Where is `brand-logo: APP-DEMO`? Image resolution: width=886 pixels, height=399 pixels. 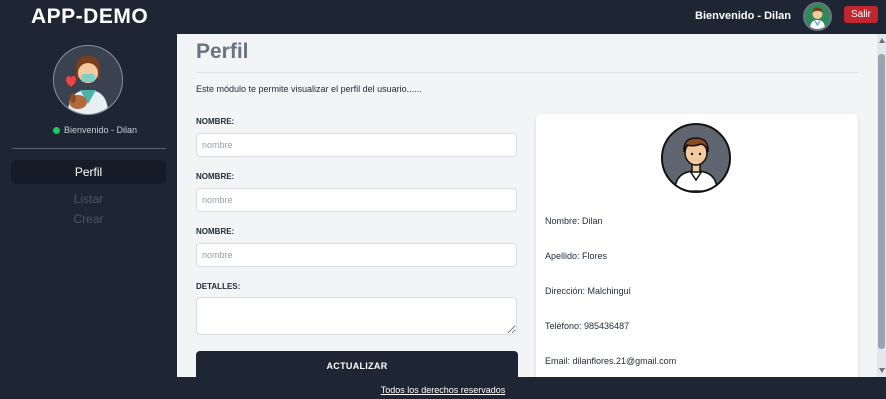
brand-logo: APP-DEMO is located at coordinates (89, 17).